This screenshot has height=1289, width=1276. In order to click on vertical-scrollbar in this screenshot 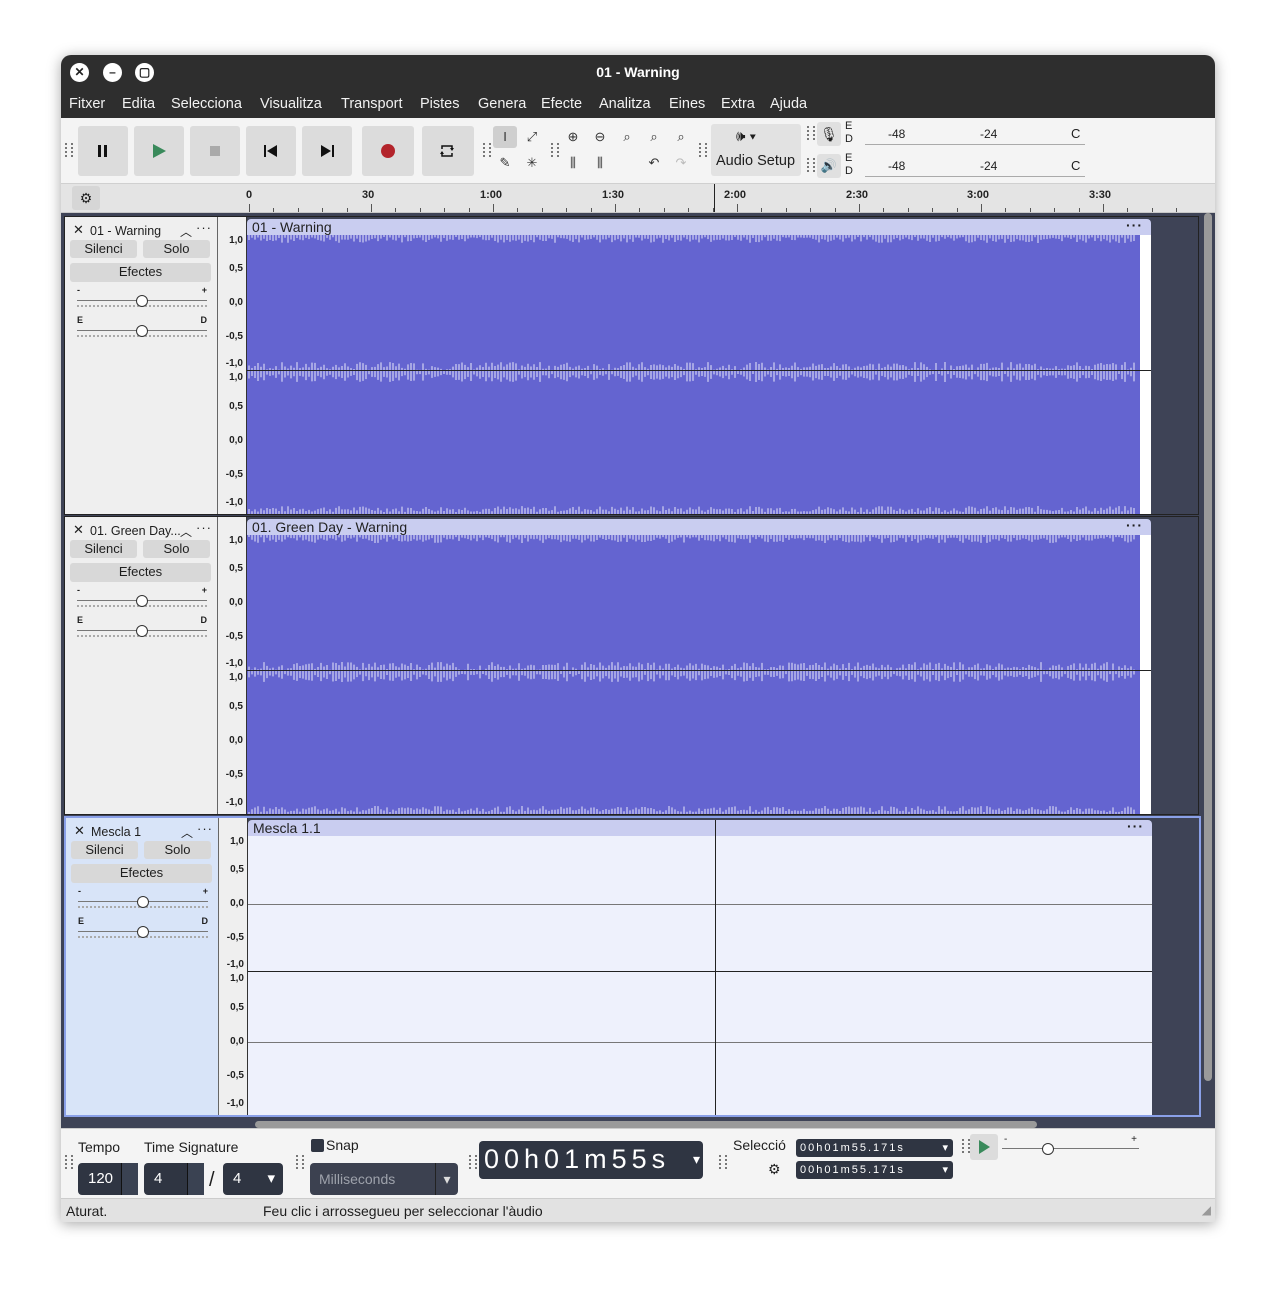, I will do `click(1208, 647)`.